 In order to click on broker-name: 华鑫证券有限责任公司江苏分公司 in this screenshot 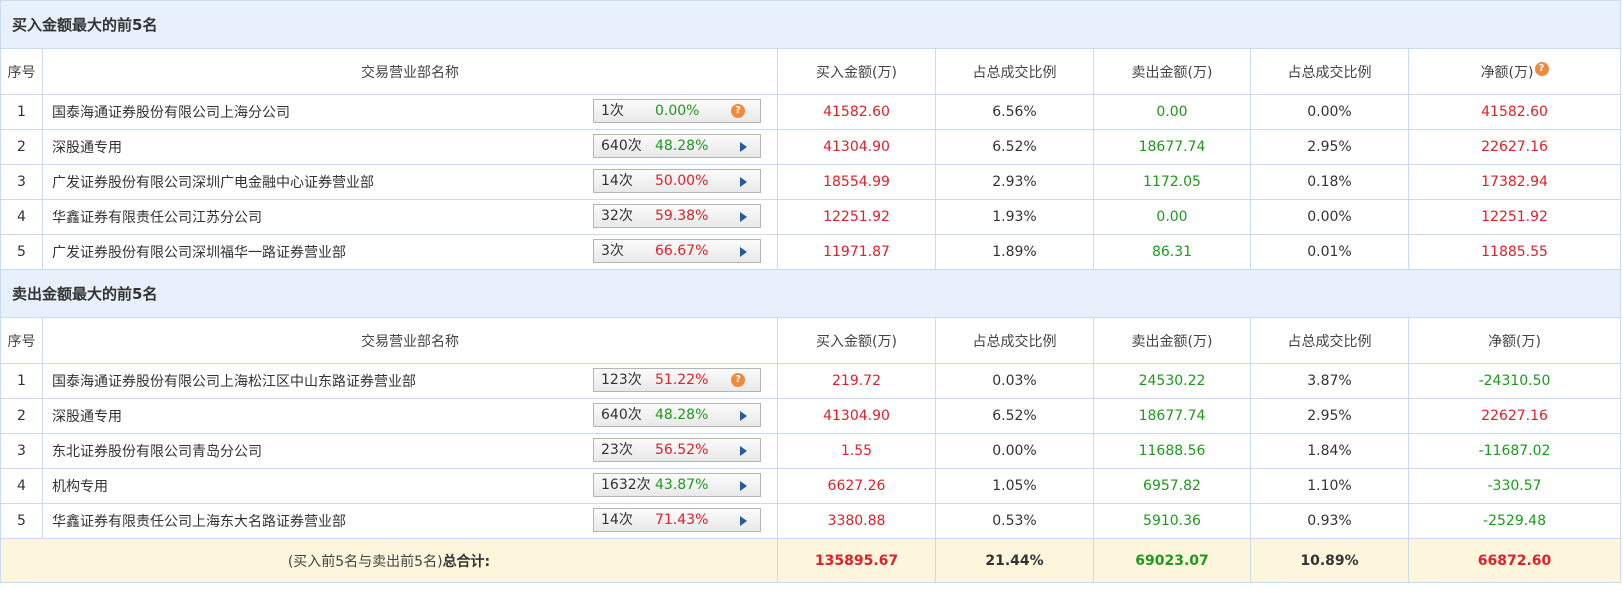, I will do `click(157, 217)`.